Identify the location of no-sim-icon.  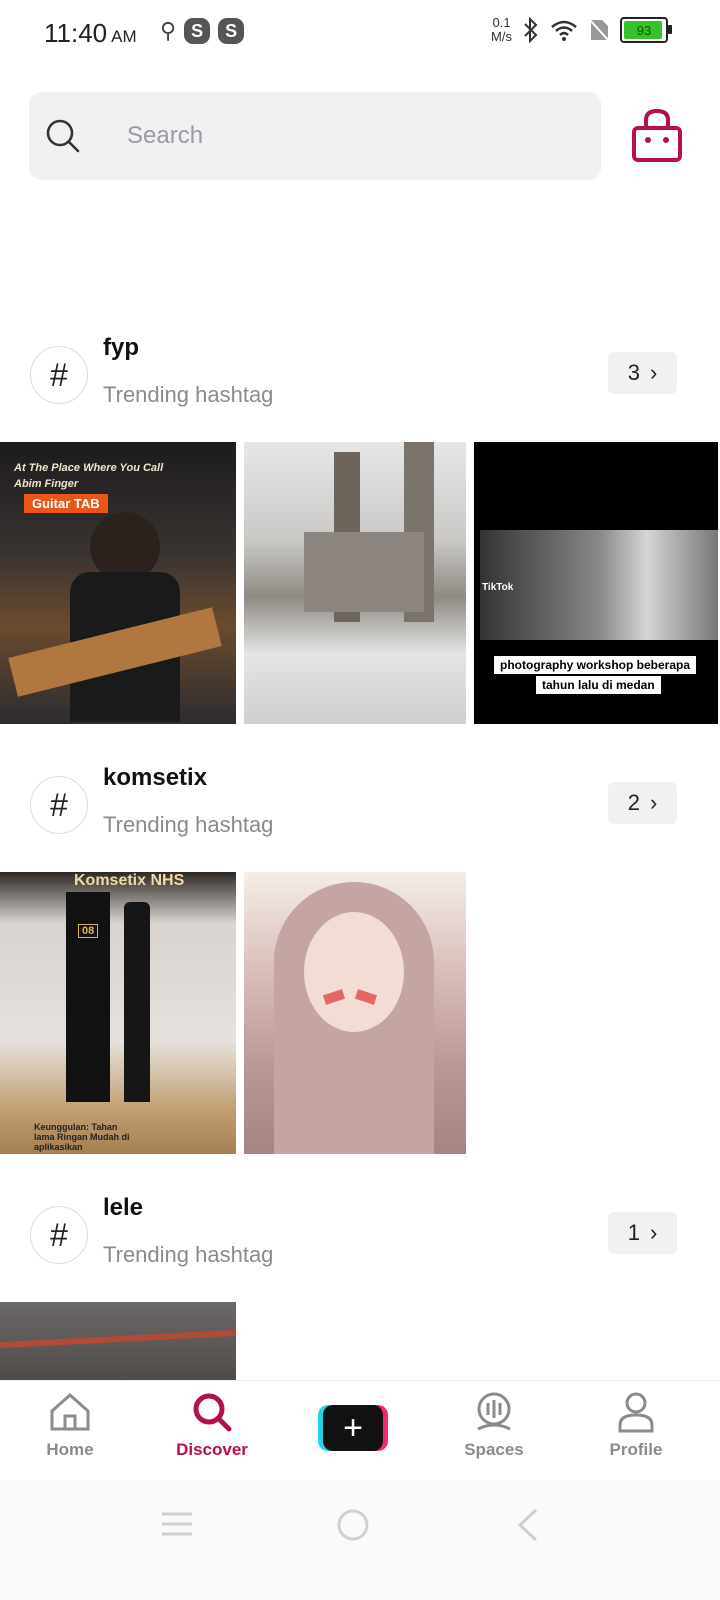
(599, 30).